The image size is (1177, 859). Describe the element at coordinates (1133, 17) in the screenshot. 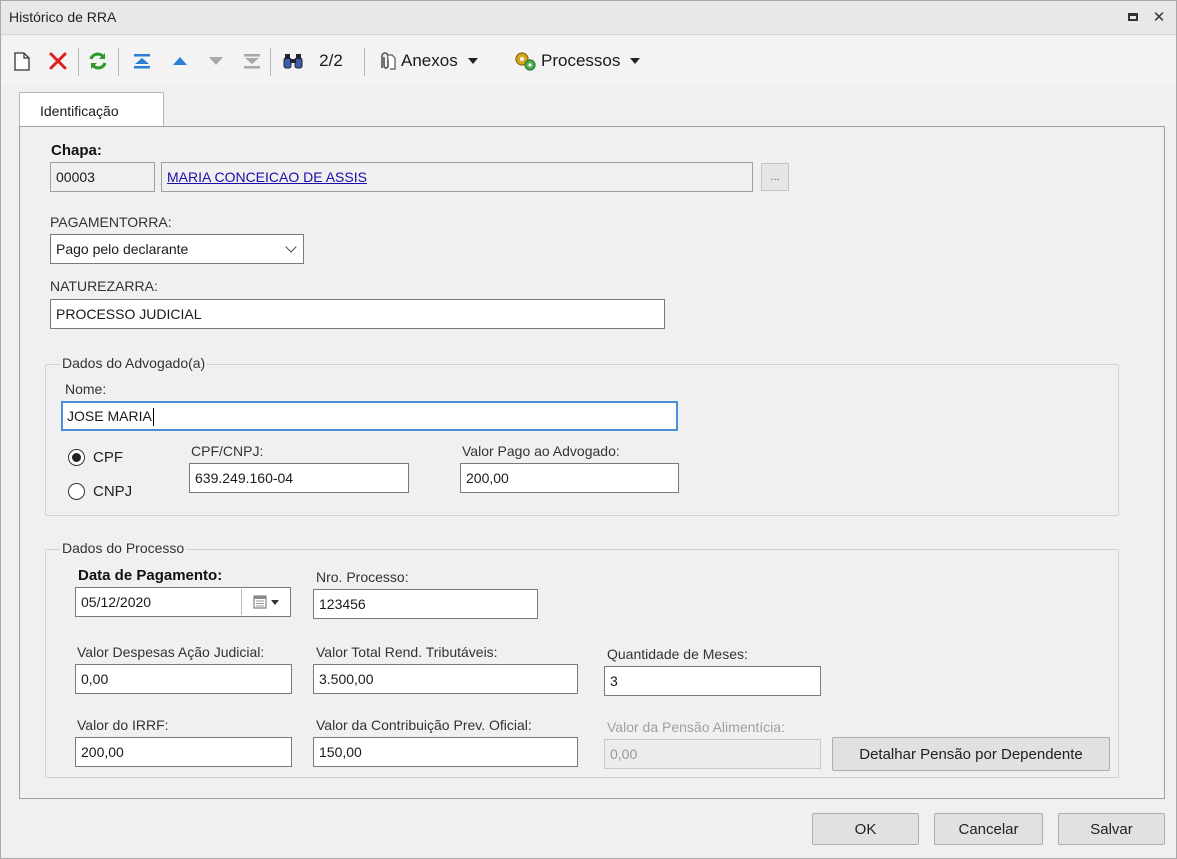

I see `restore-icon` at that location.